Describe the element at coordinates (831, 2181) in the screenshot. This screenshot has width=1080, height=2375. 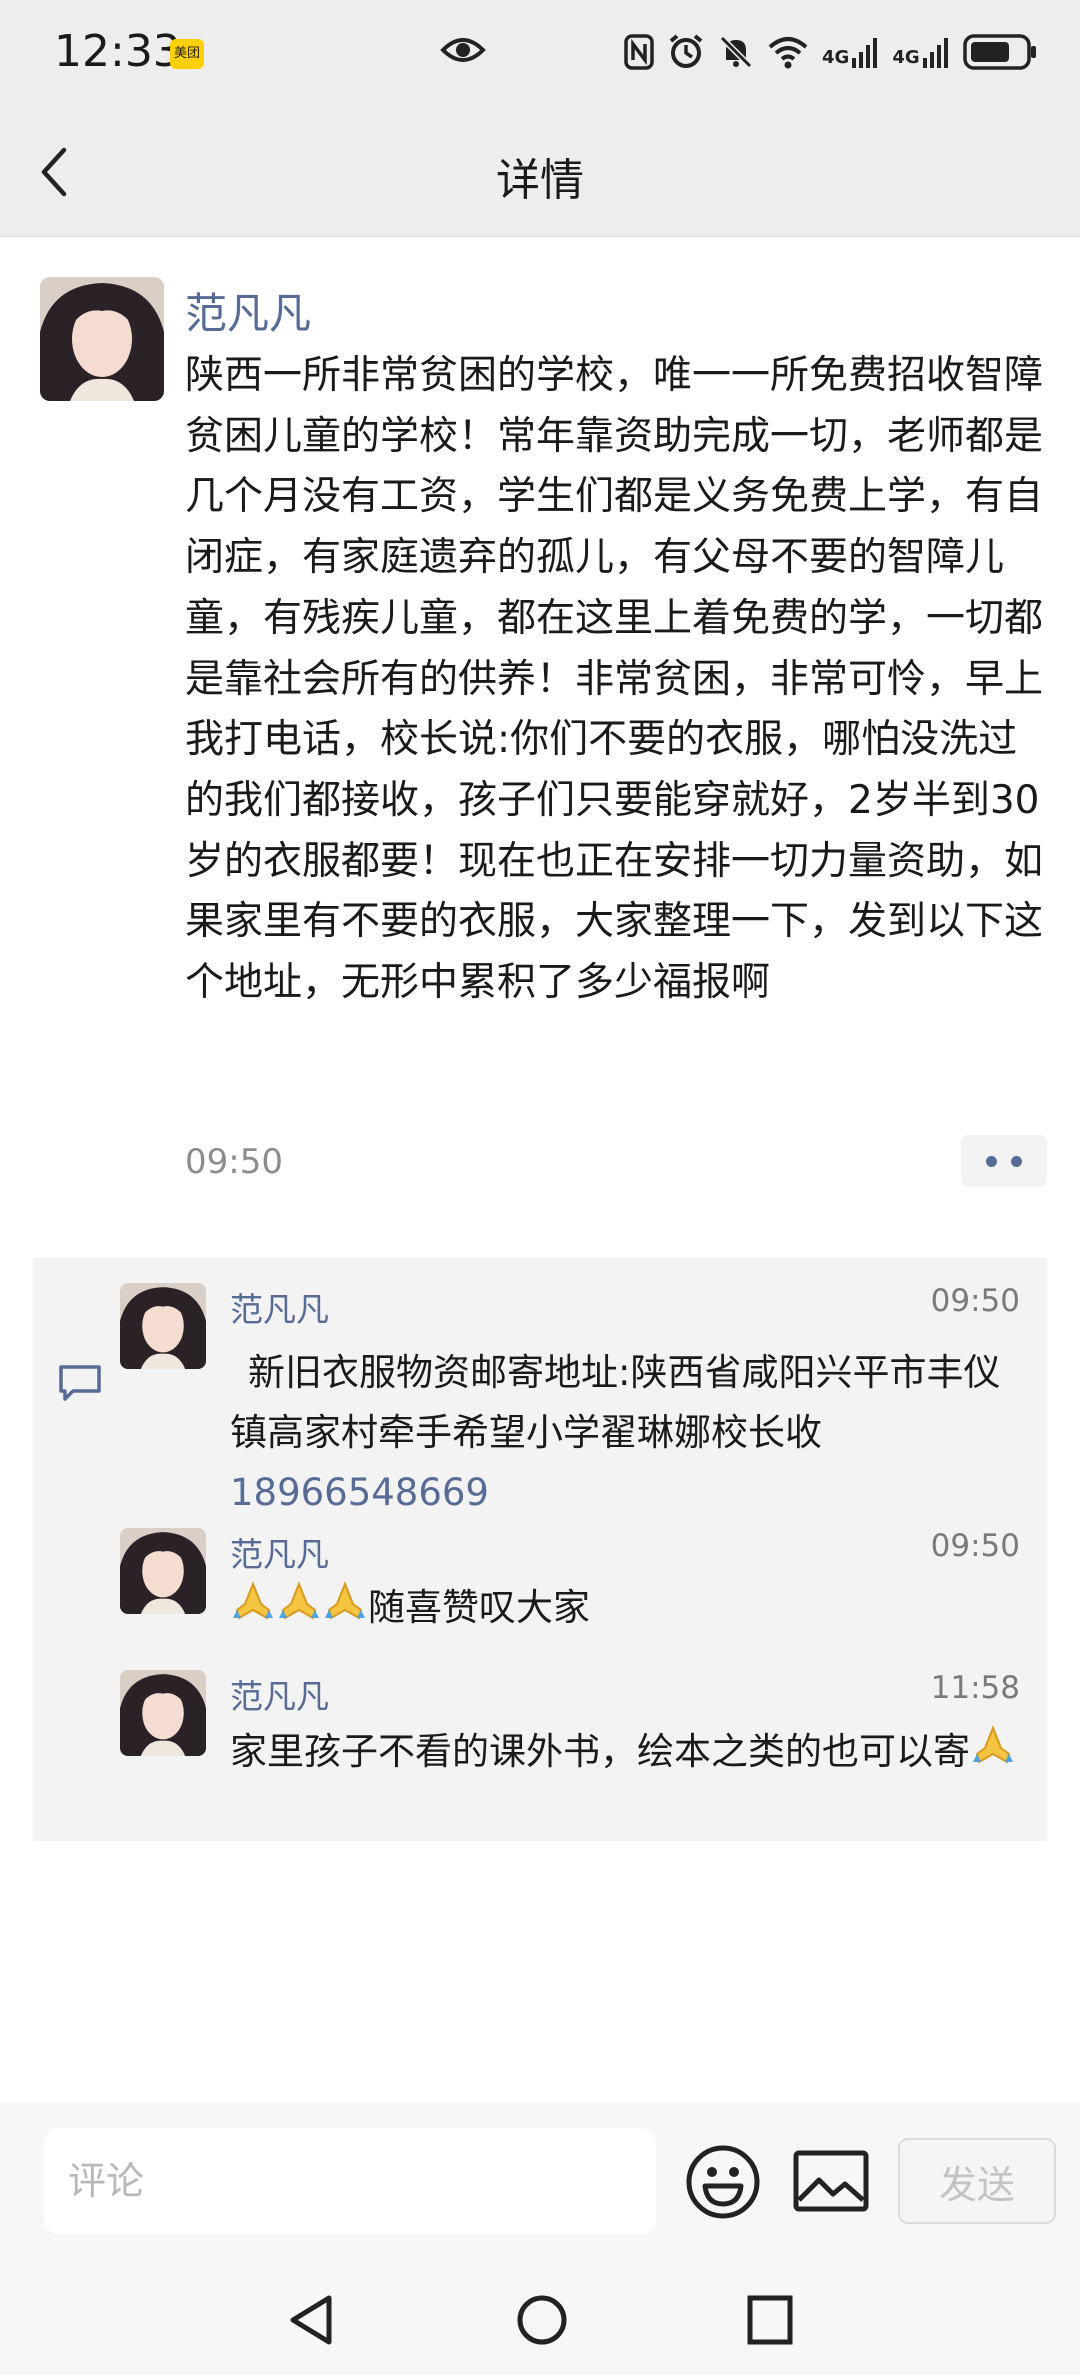
I see `image-icon` at that location.